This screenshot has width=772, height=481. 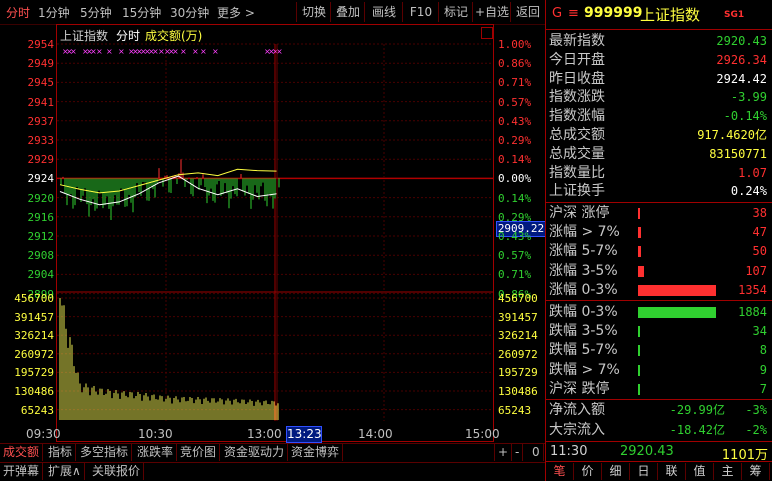 I want to click on quote-row: 今日开盘 2926.34, so click(x=659, y=60).